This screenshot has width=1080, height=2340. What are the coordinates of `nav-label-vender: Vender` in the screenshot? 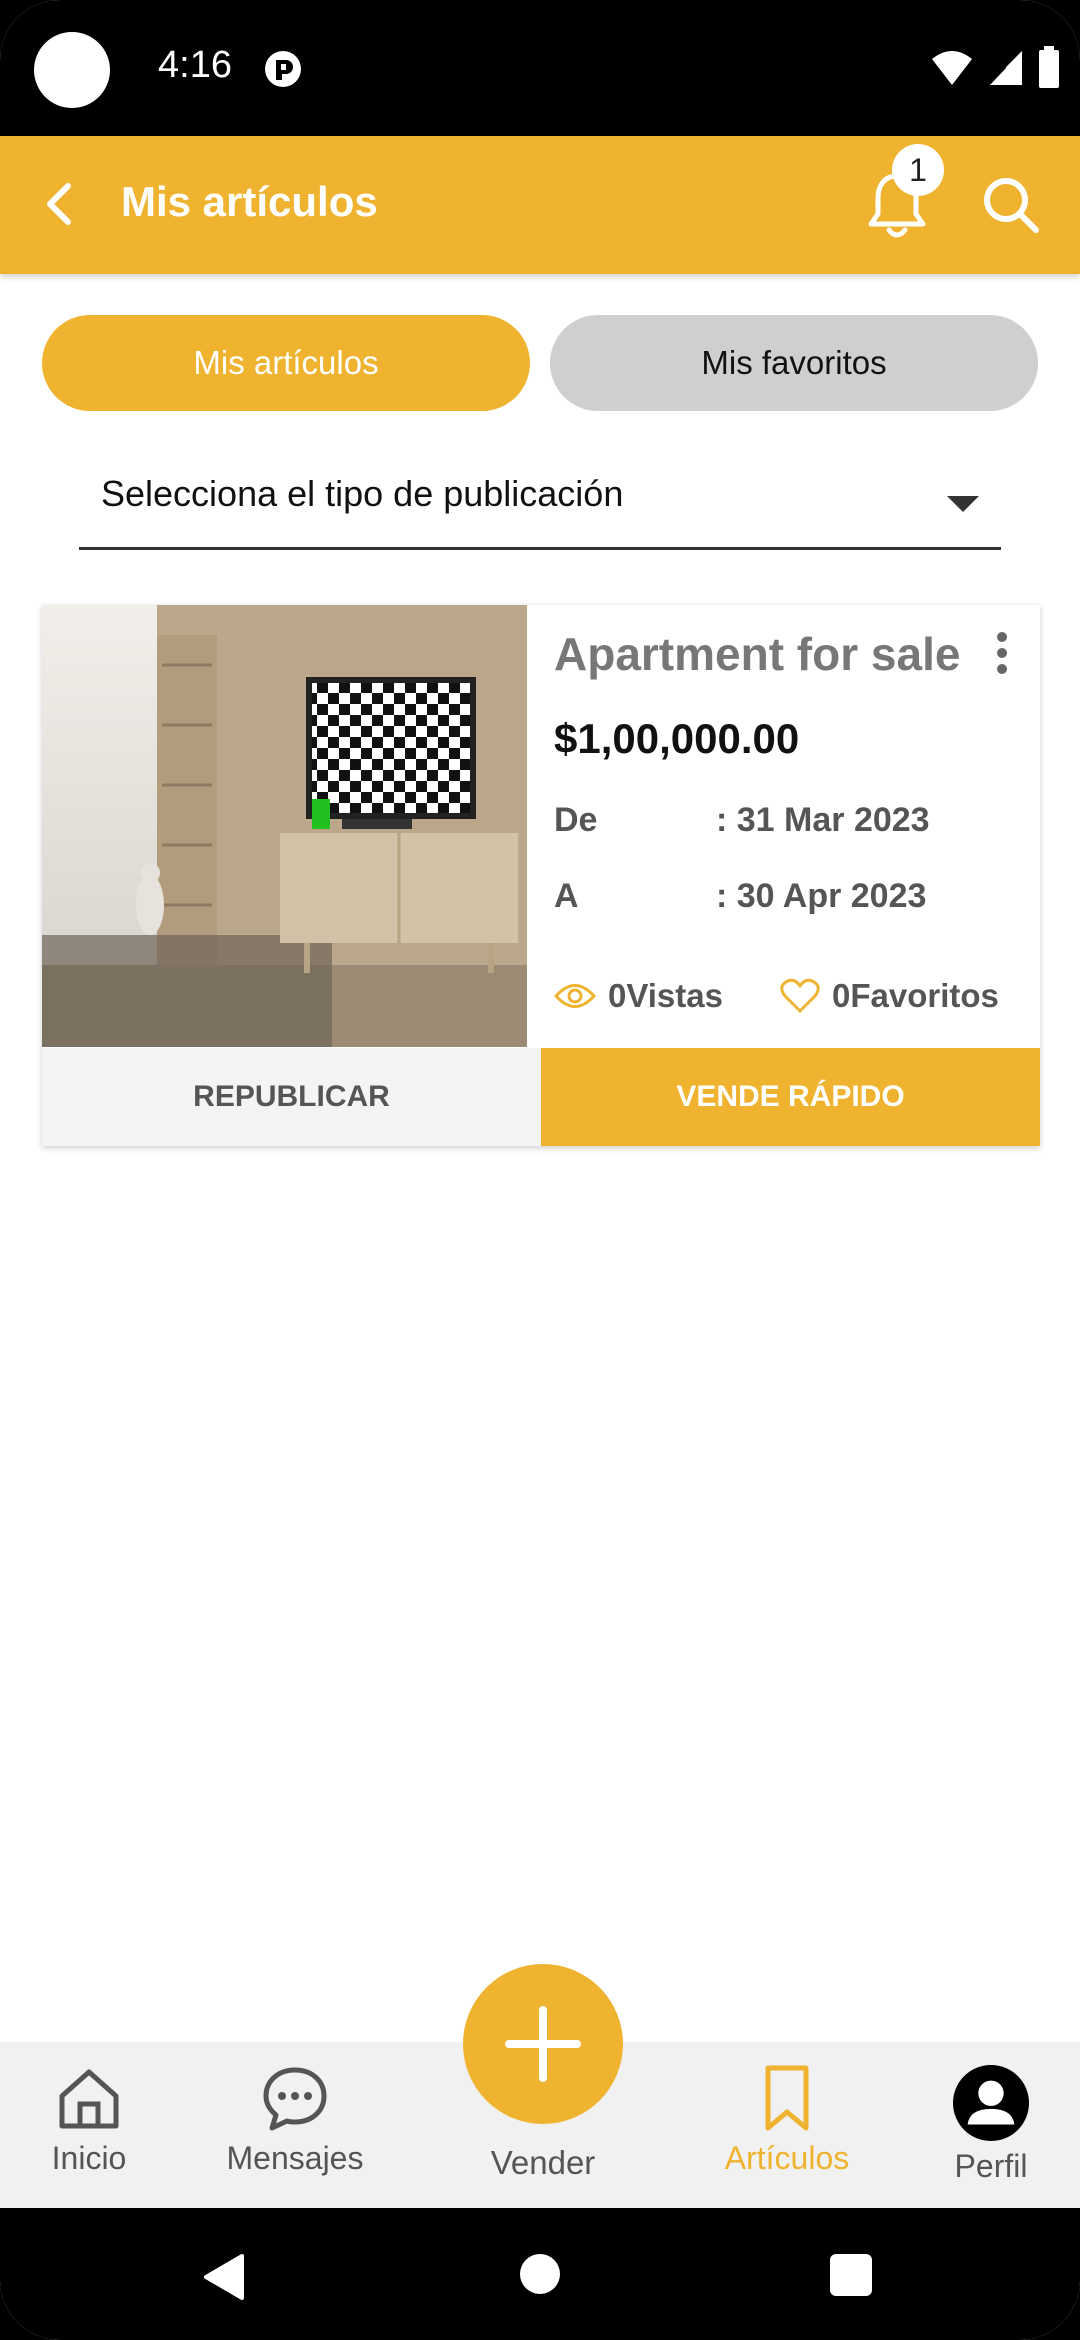 It's located at (543, 2162).